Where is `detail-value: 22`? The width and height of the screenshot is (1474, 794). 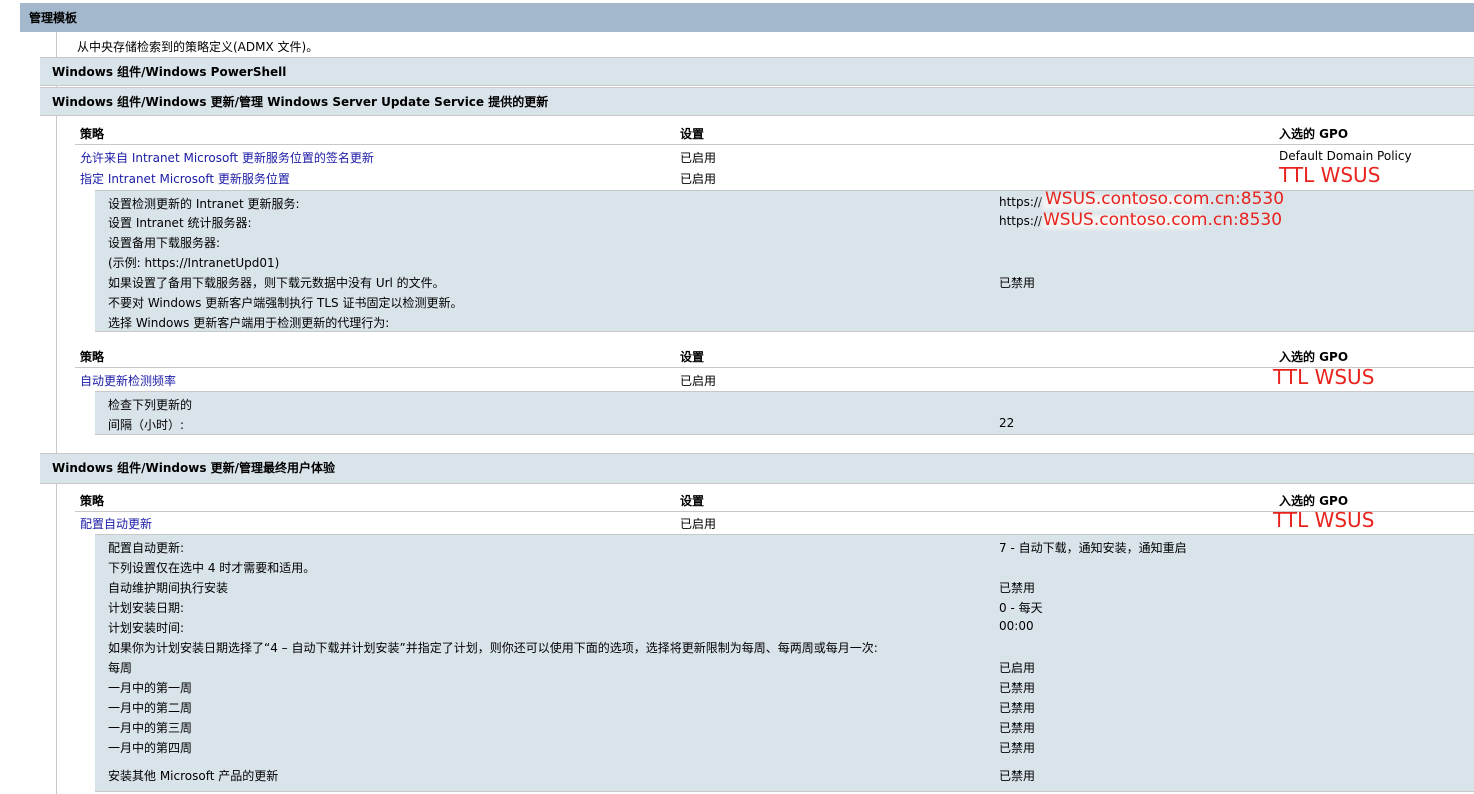
detail-value: 22 is located at coordinates (1007, 423).